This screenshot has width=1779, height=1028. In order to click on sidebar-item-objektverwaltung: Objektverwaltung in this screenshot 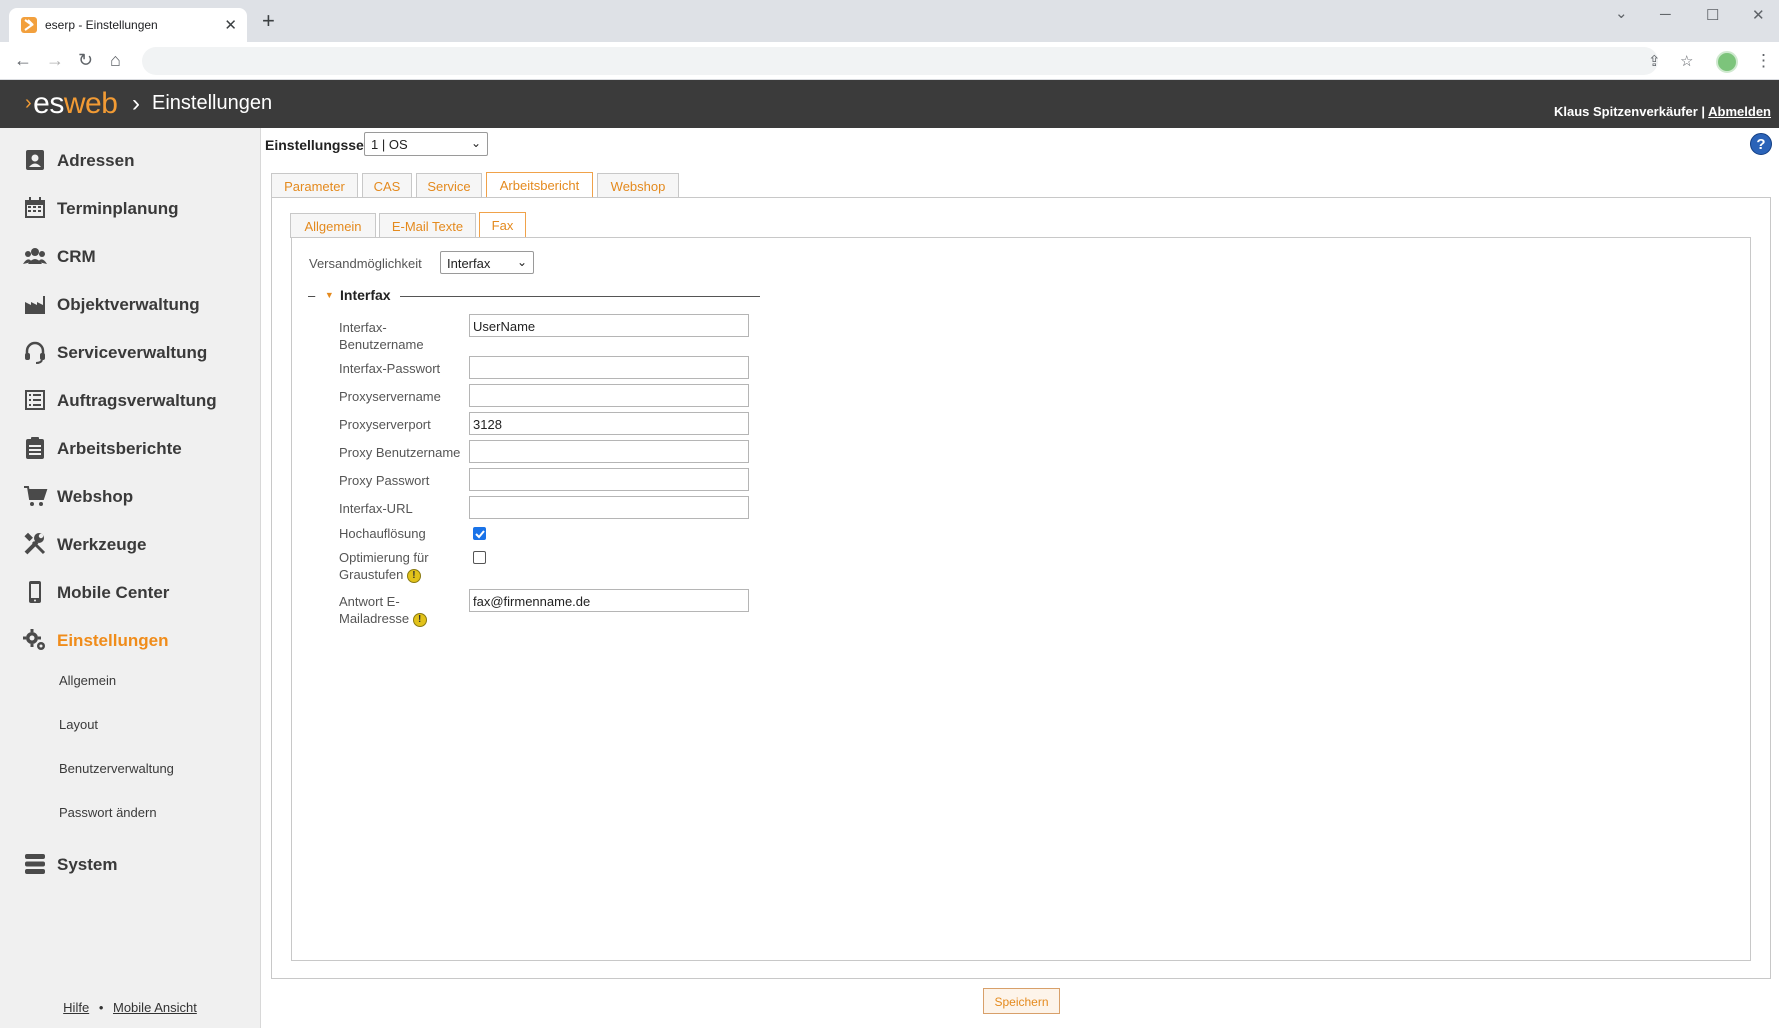, I will do `click(130, 304)`.